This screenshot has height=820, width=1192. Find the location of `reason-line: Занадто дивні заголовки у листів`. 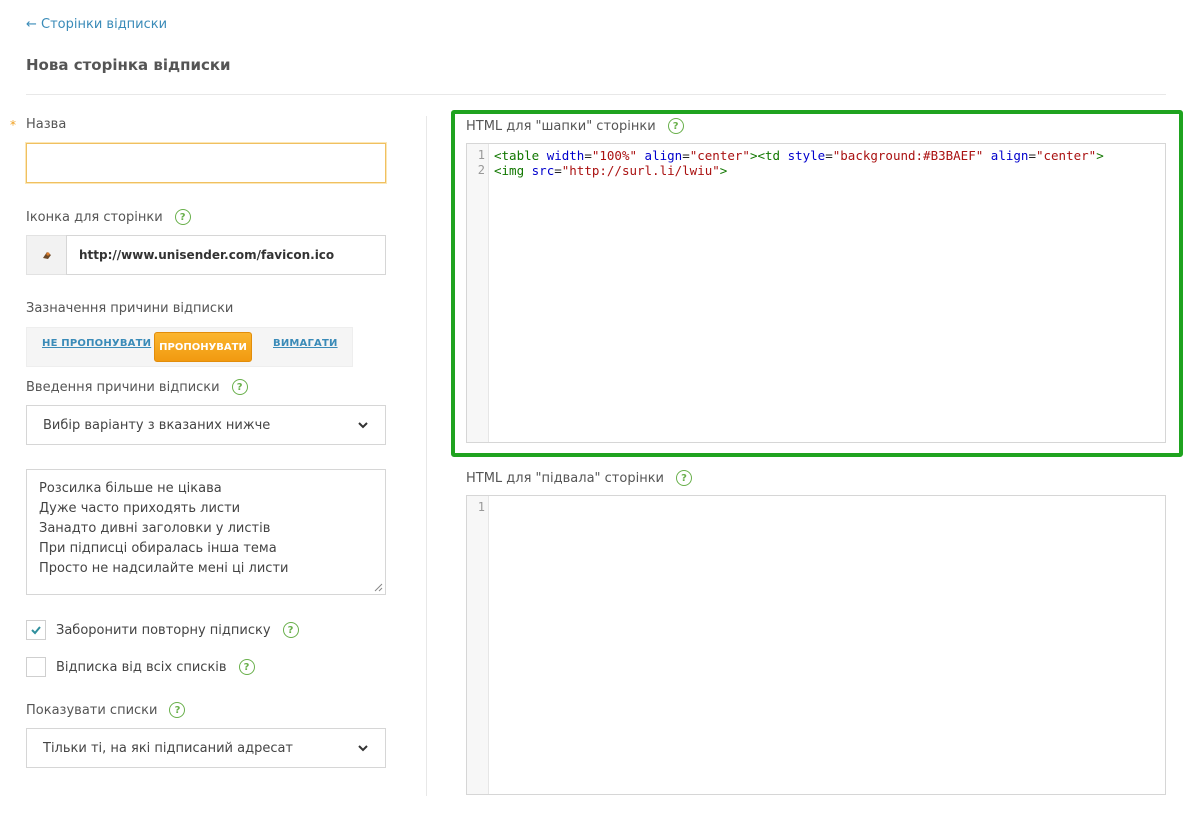

reason-line: Занадто дивні заголовки у листів is located at coordinates (155, 528).